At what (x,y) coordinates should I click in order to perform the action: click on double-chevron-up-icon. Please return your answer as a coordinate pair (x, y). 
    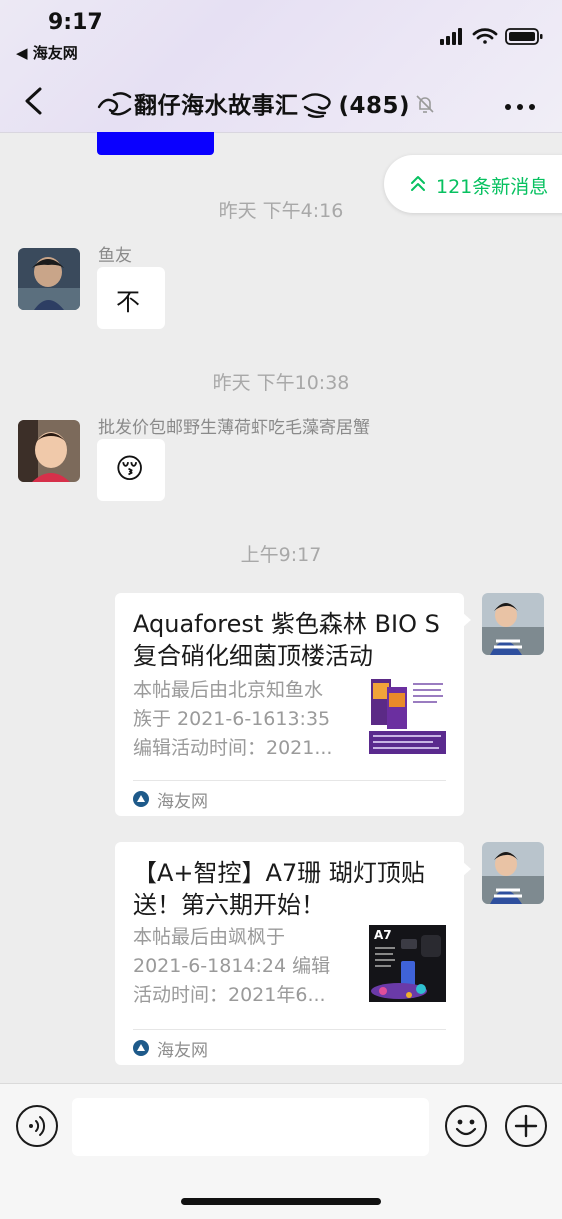
    Looking at the image, I should click on (418, 186).